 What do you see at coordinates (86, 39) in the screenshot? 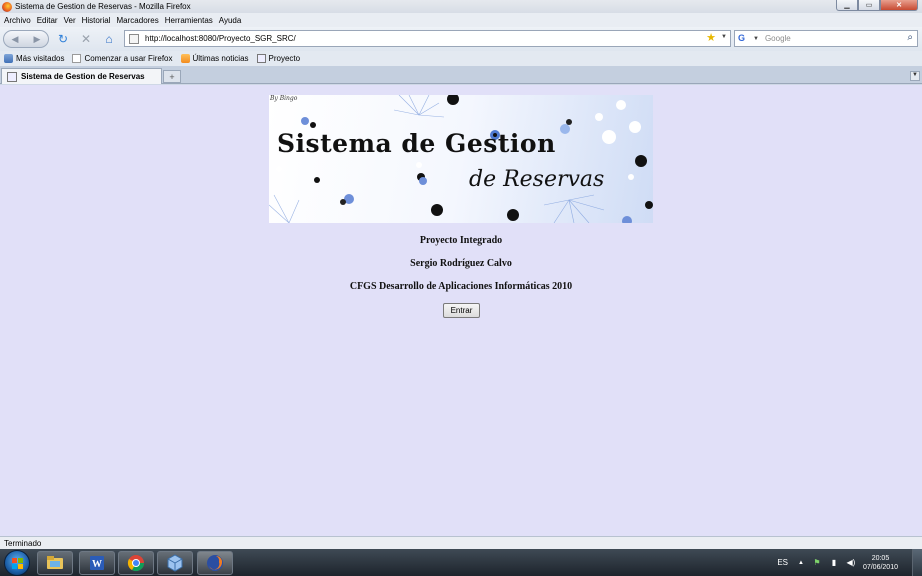
I see `stop-icon: ✕` at bounding box center [86, 39].